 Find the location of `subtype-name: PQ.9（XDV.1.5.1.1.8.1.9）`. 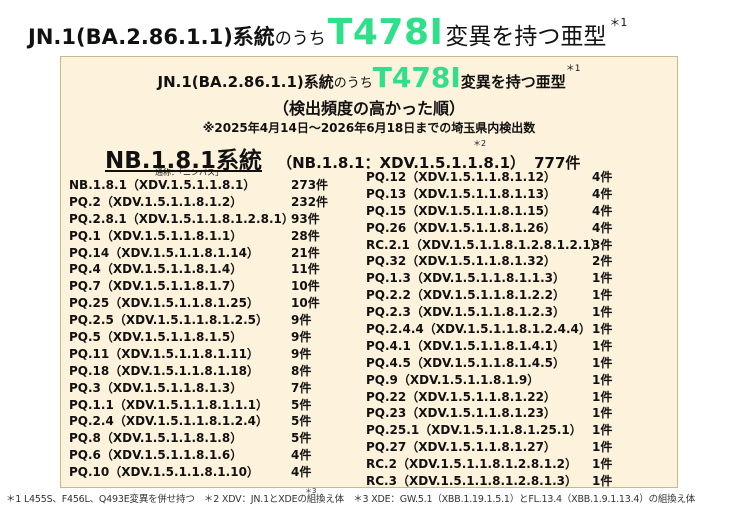

subtype-name: PQ.9（XDV.1.5.1.1.8.1.9） is located at coordinates (453, 379).